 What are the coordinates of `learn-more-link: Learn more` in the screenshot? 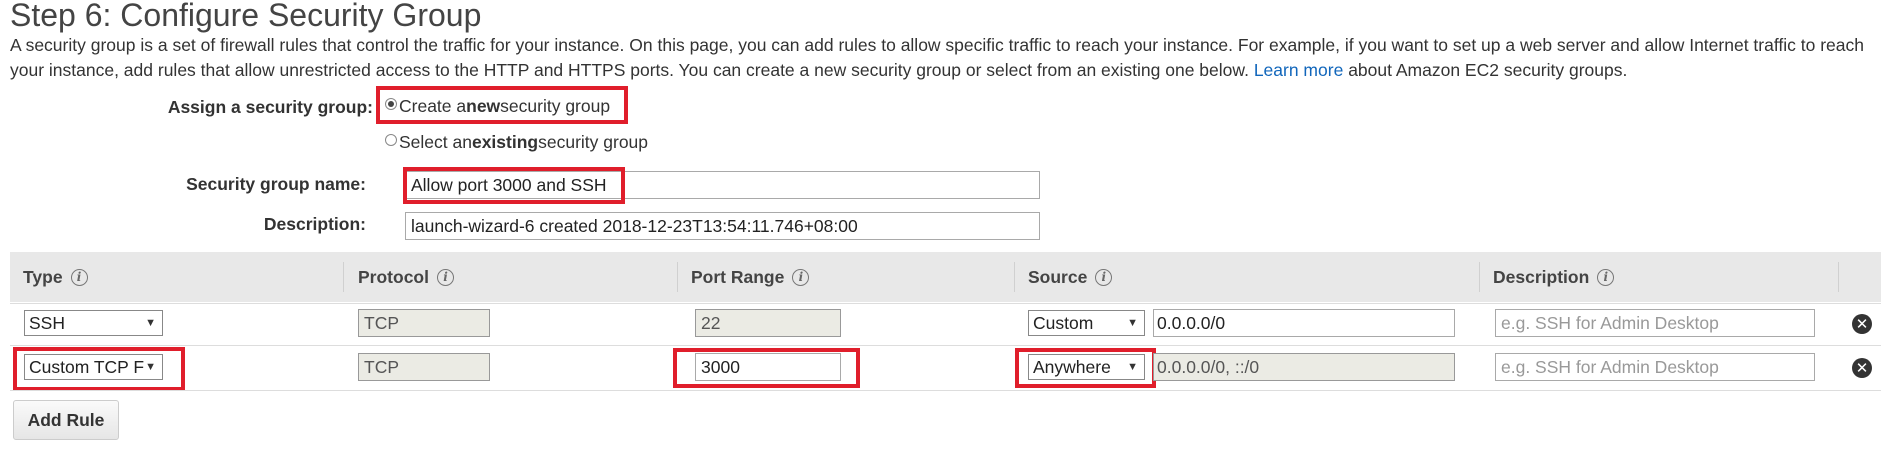 It's located at (1299, 70).